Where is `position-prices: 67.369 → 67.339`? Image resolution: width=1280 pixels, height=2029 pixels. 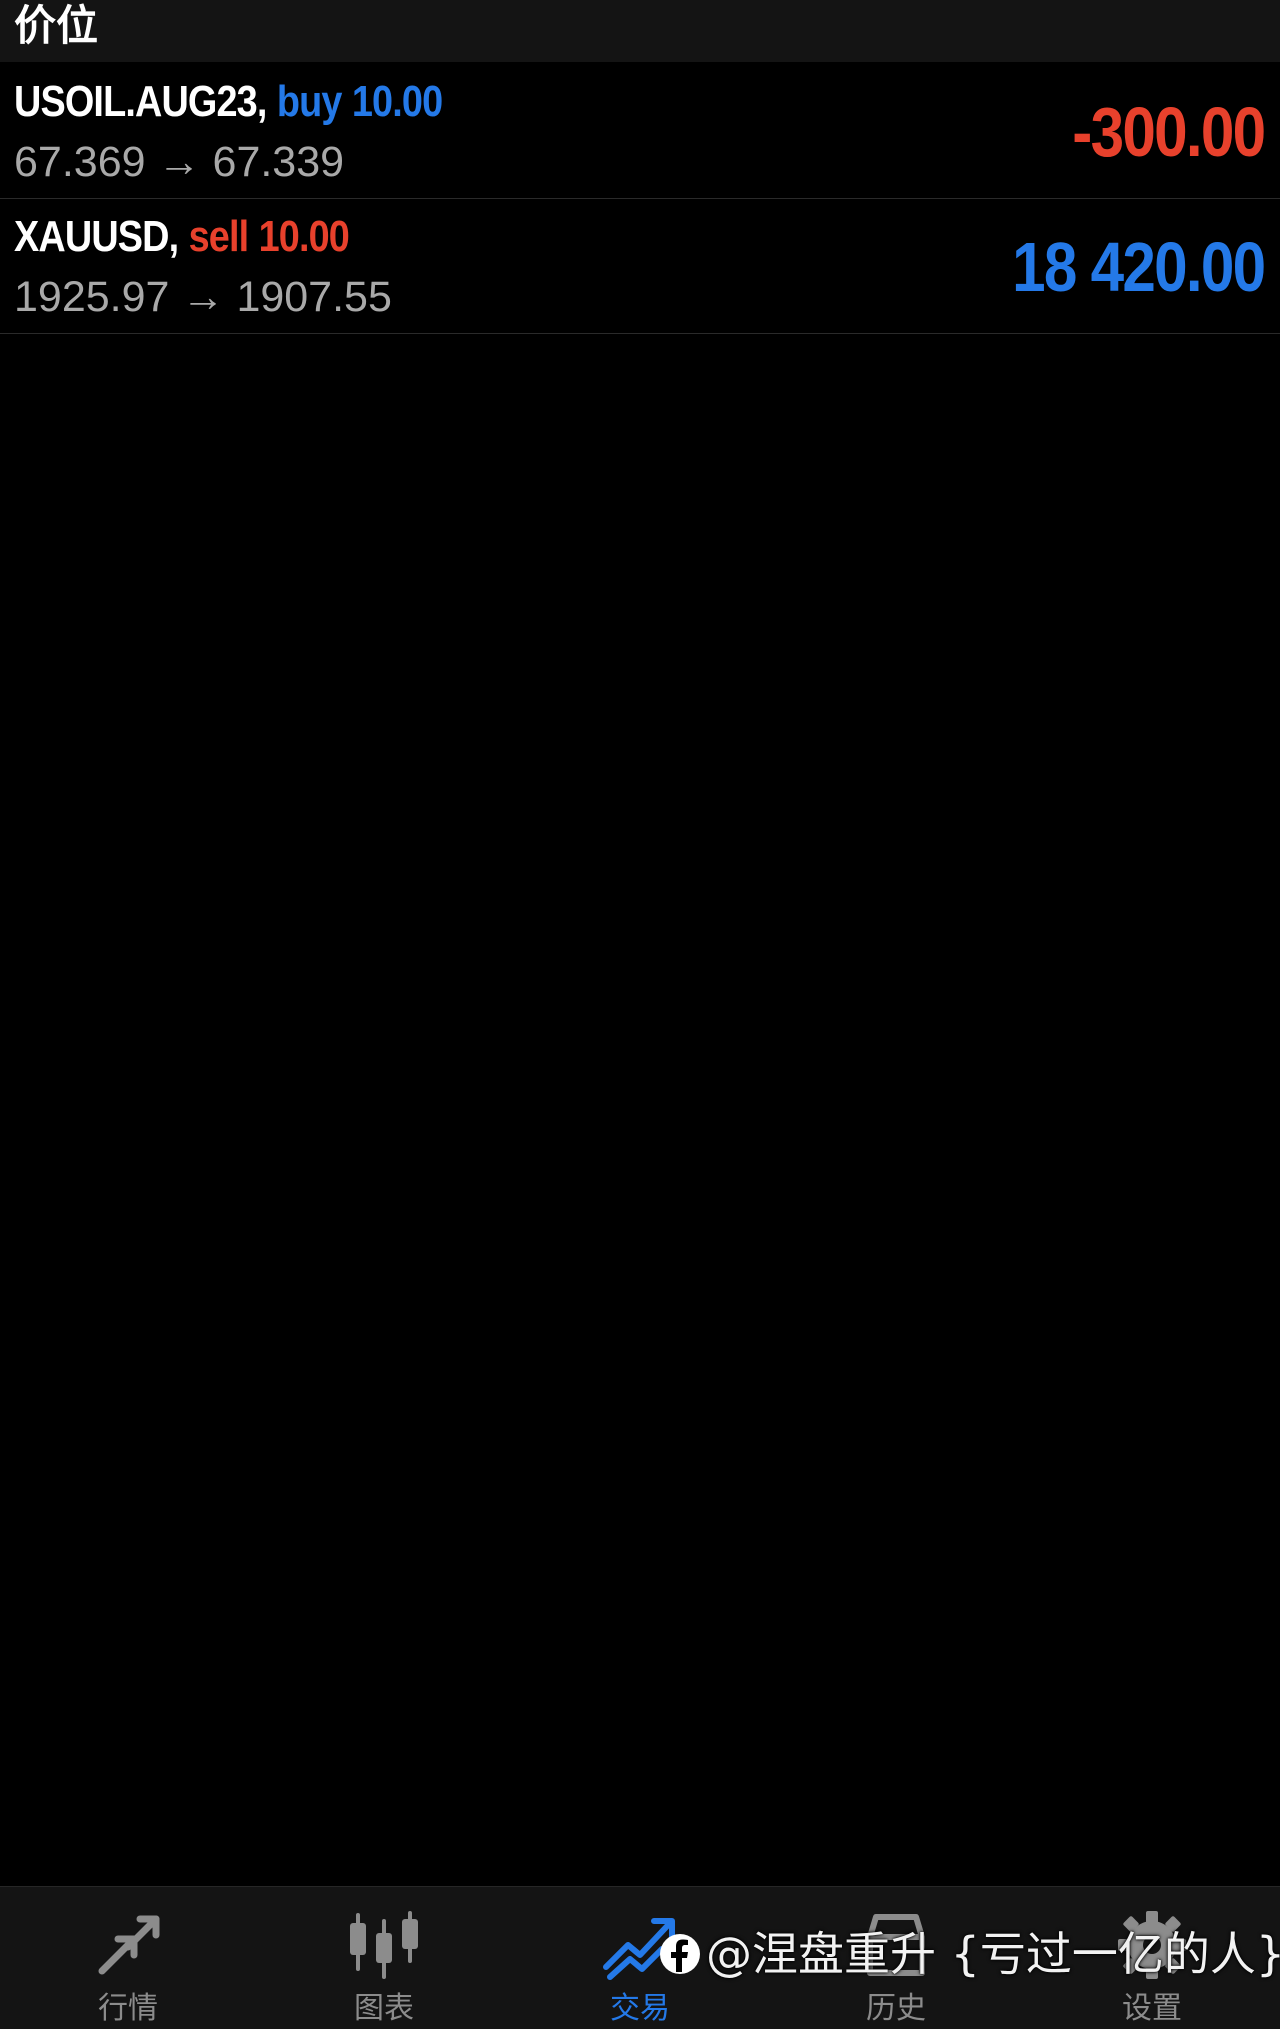 position-prices: 67.369 → 67.339 is located at coordinates (179, 162).